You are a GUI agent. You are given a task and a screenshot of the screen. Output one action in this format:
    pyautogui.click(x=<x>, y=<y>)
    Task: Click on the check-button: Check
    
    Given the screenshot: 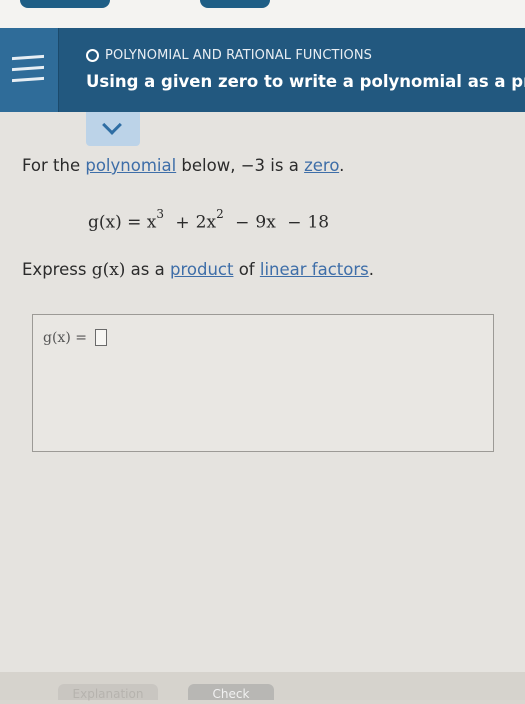 What is the action you would take?
    pyautogui.click(x=231, y=692)
    